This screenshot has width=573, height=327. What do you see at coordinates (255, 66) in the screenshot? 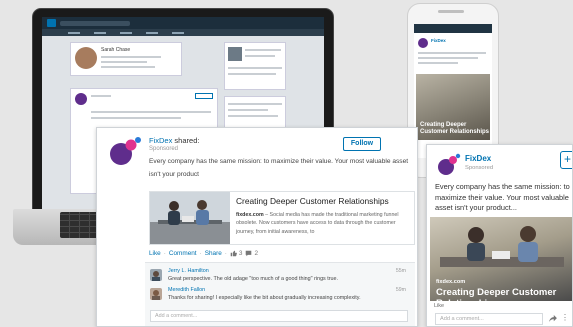
I see `side-card` at bounding box center [255, 66].